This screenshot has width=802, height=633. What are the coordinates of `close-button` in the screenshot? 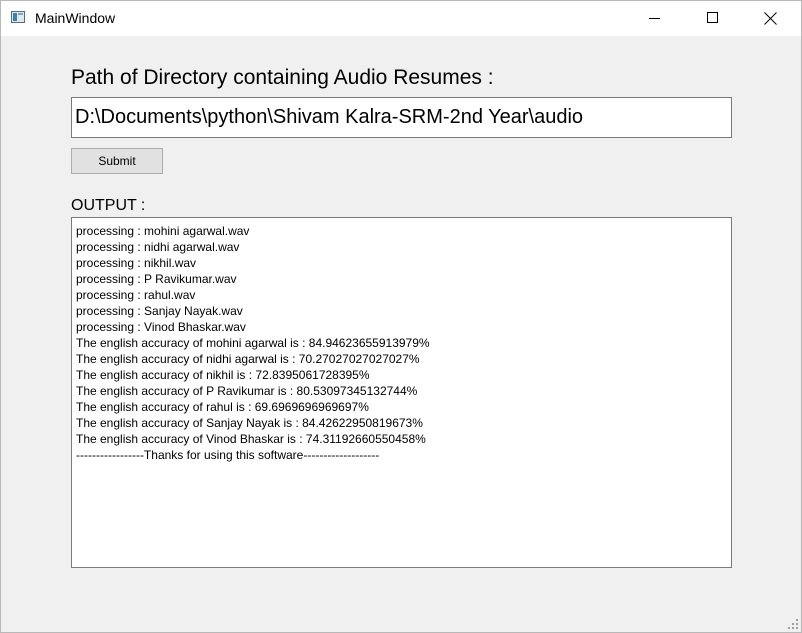 It's located at (772, 18).